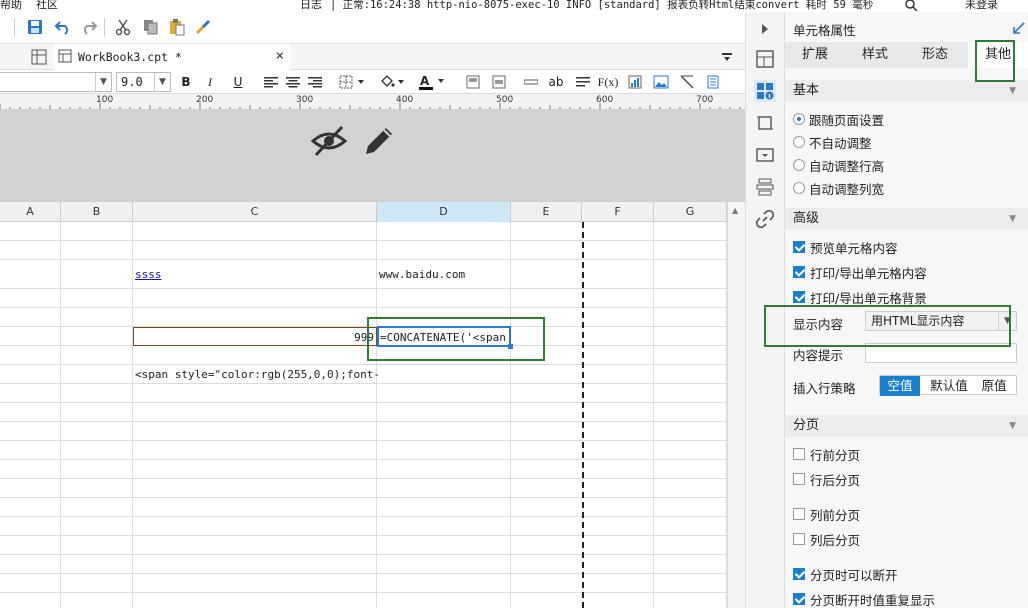  What do you see at coordinates (618, 212) in the screenshot?
I see `col-header-f: F` at bounding box center [618, 212].